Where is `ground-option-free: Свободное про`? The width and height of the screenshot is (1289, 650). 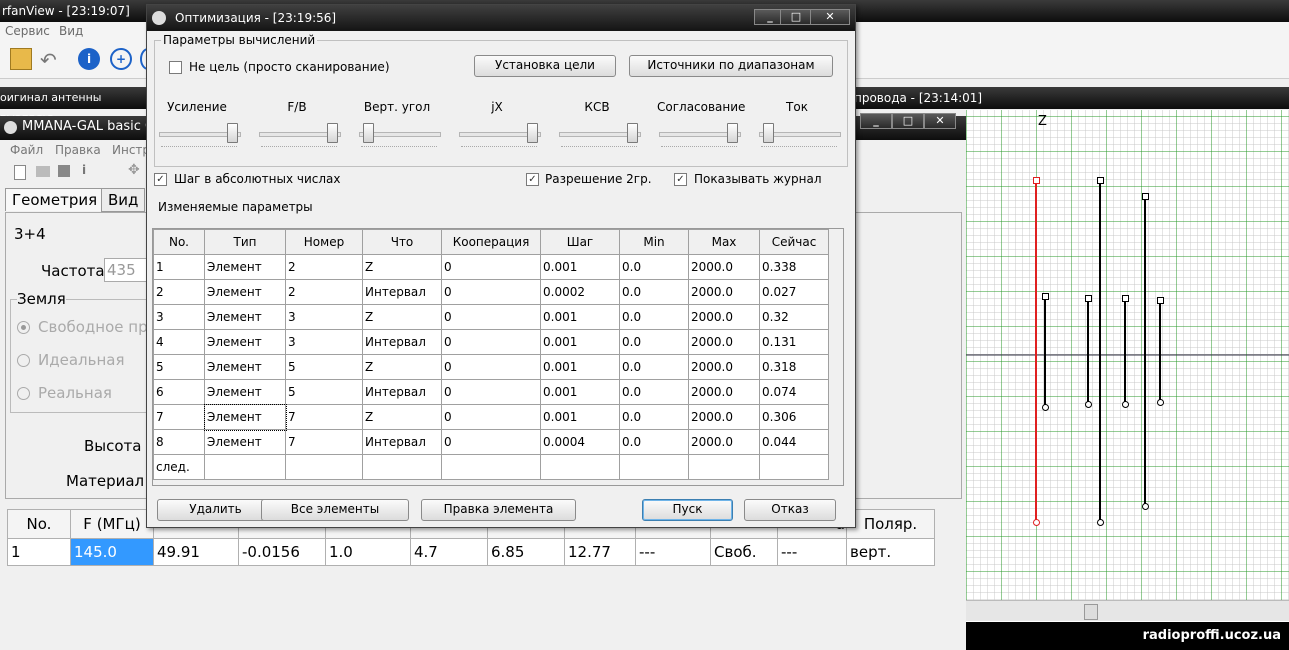 ground-option-free: Свободное про is located at coordinates (87, 327).